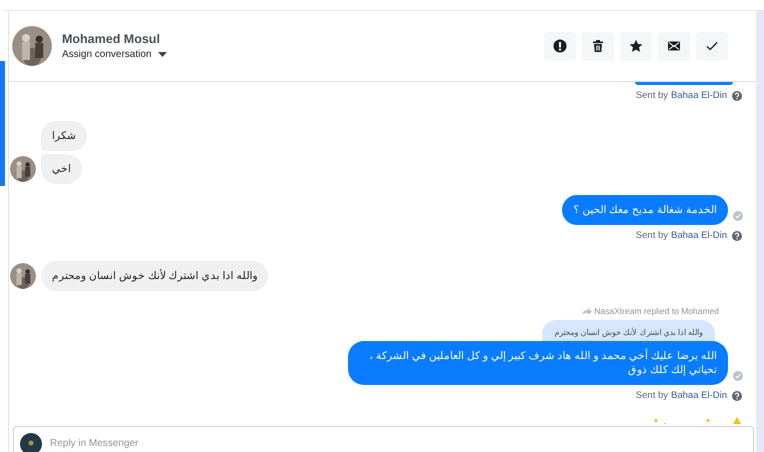  I want to click on message-bubble: الله يرضا عليك أخي محمد و الله هاد شرف كبير إلي و كل العاملين في الشركة ، تحياتي إلك كلك ذوق, so click(538, 363).